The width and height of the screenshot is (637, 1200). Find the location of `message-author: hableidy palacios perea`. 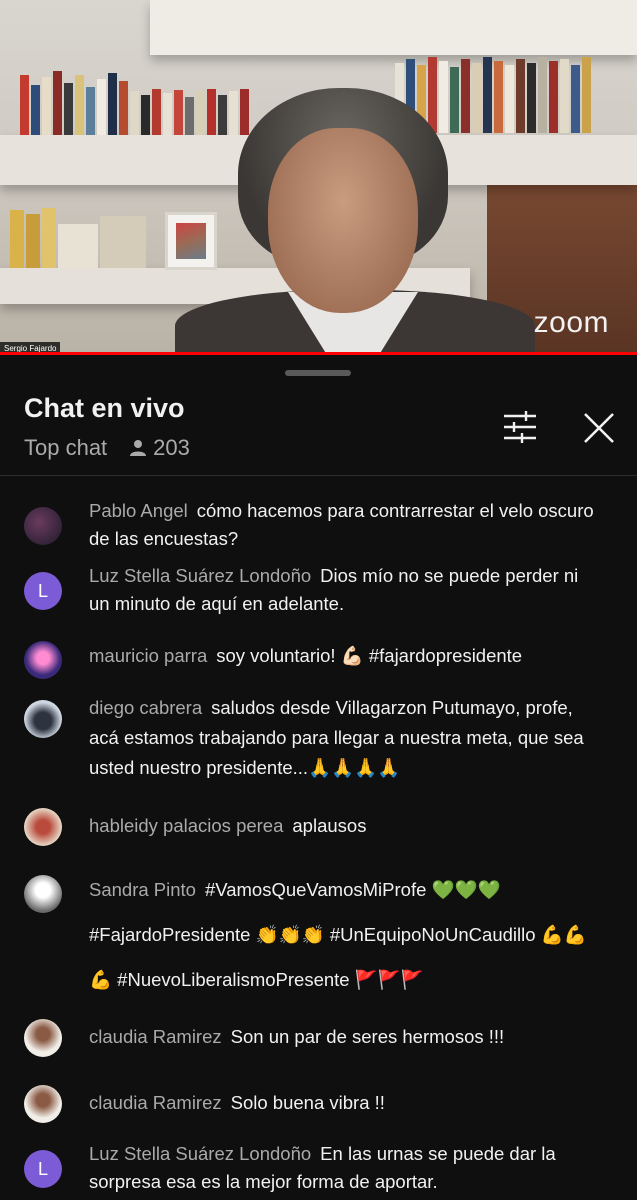

message-author: hableidy palacios perea is located at coordinates (186, 825).